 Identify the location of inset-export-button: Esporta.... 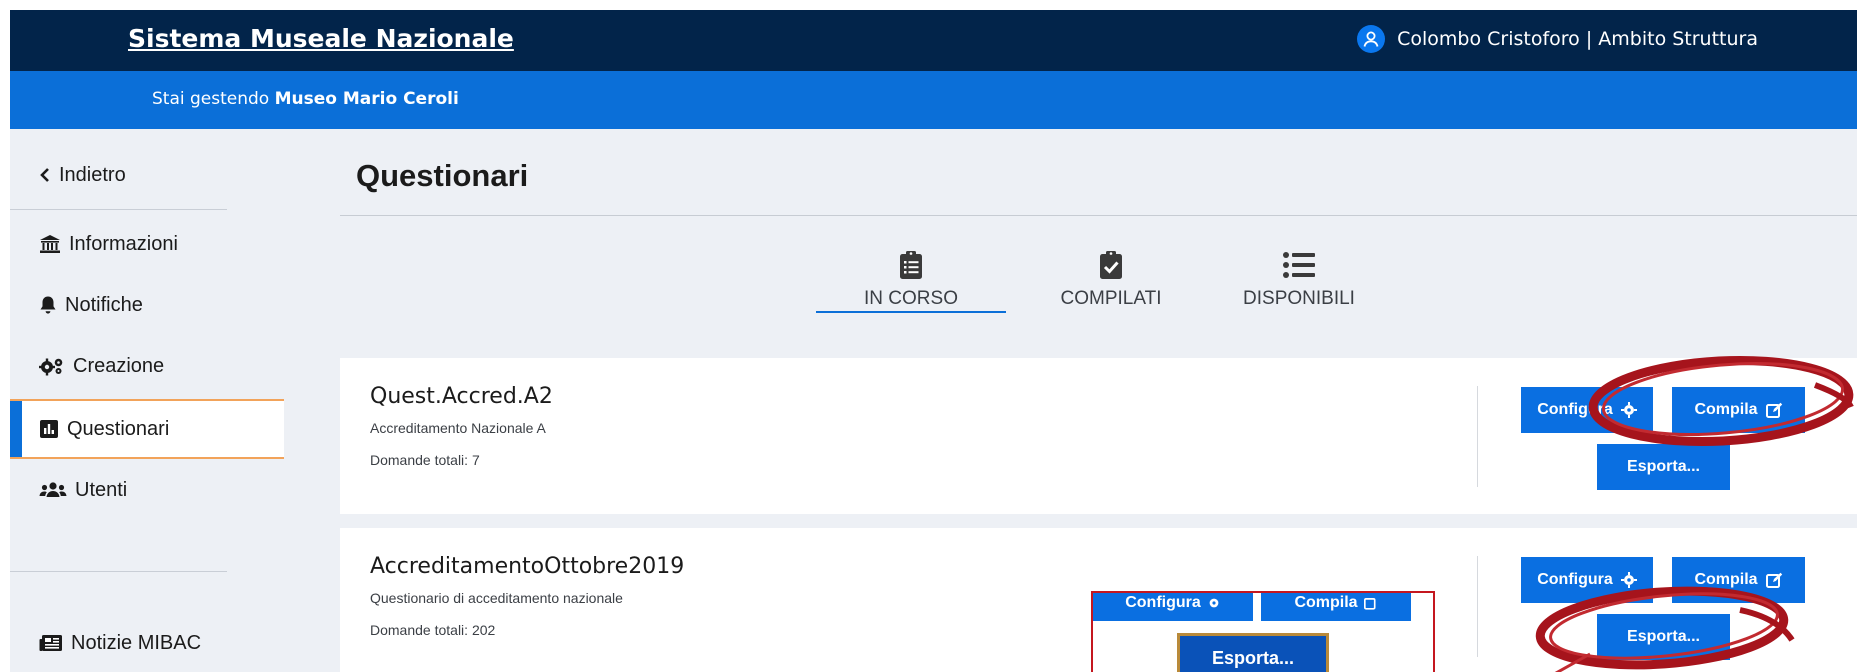
(1253, 652).